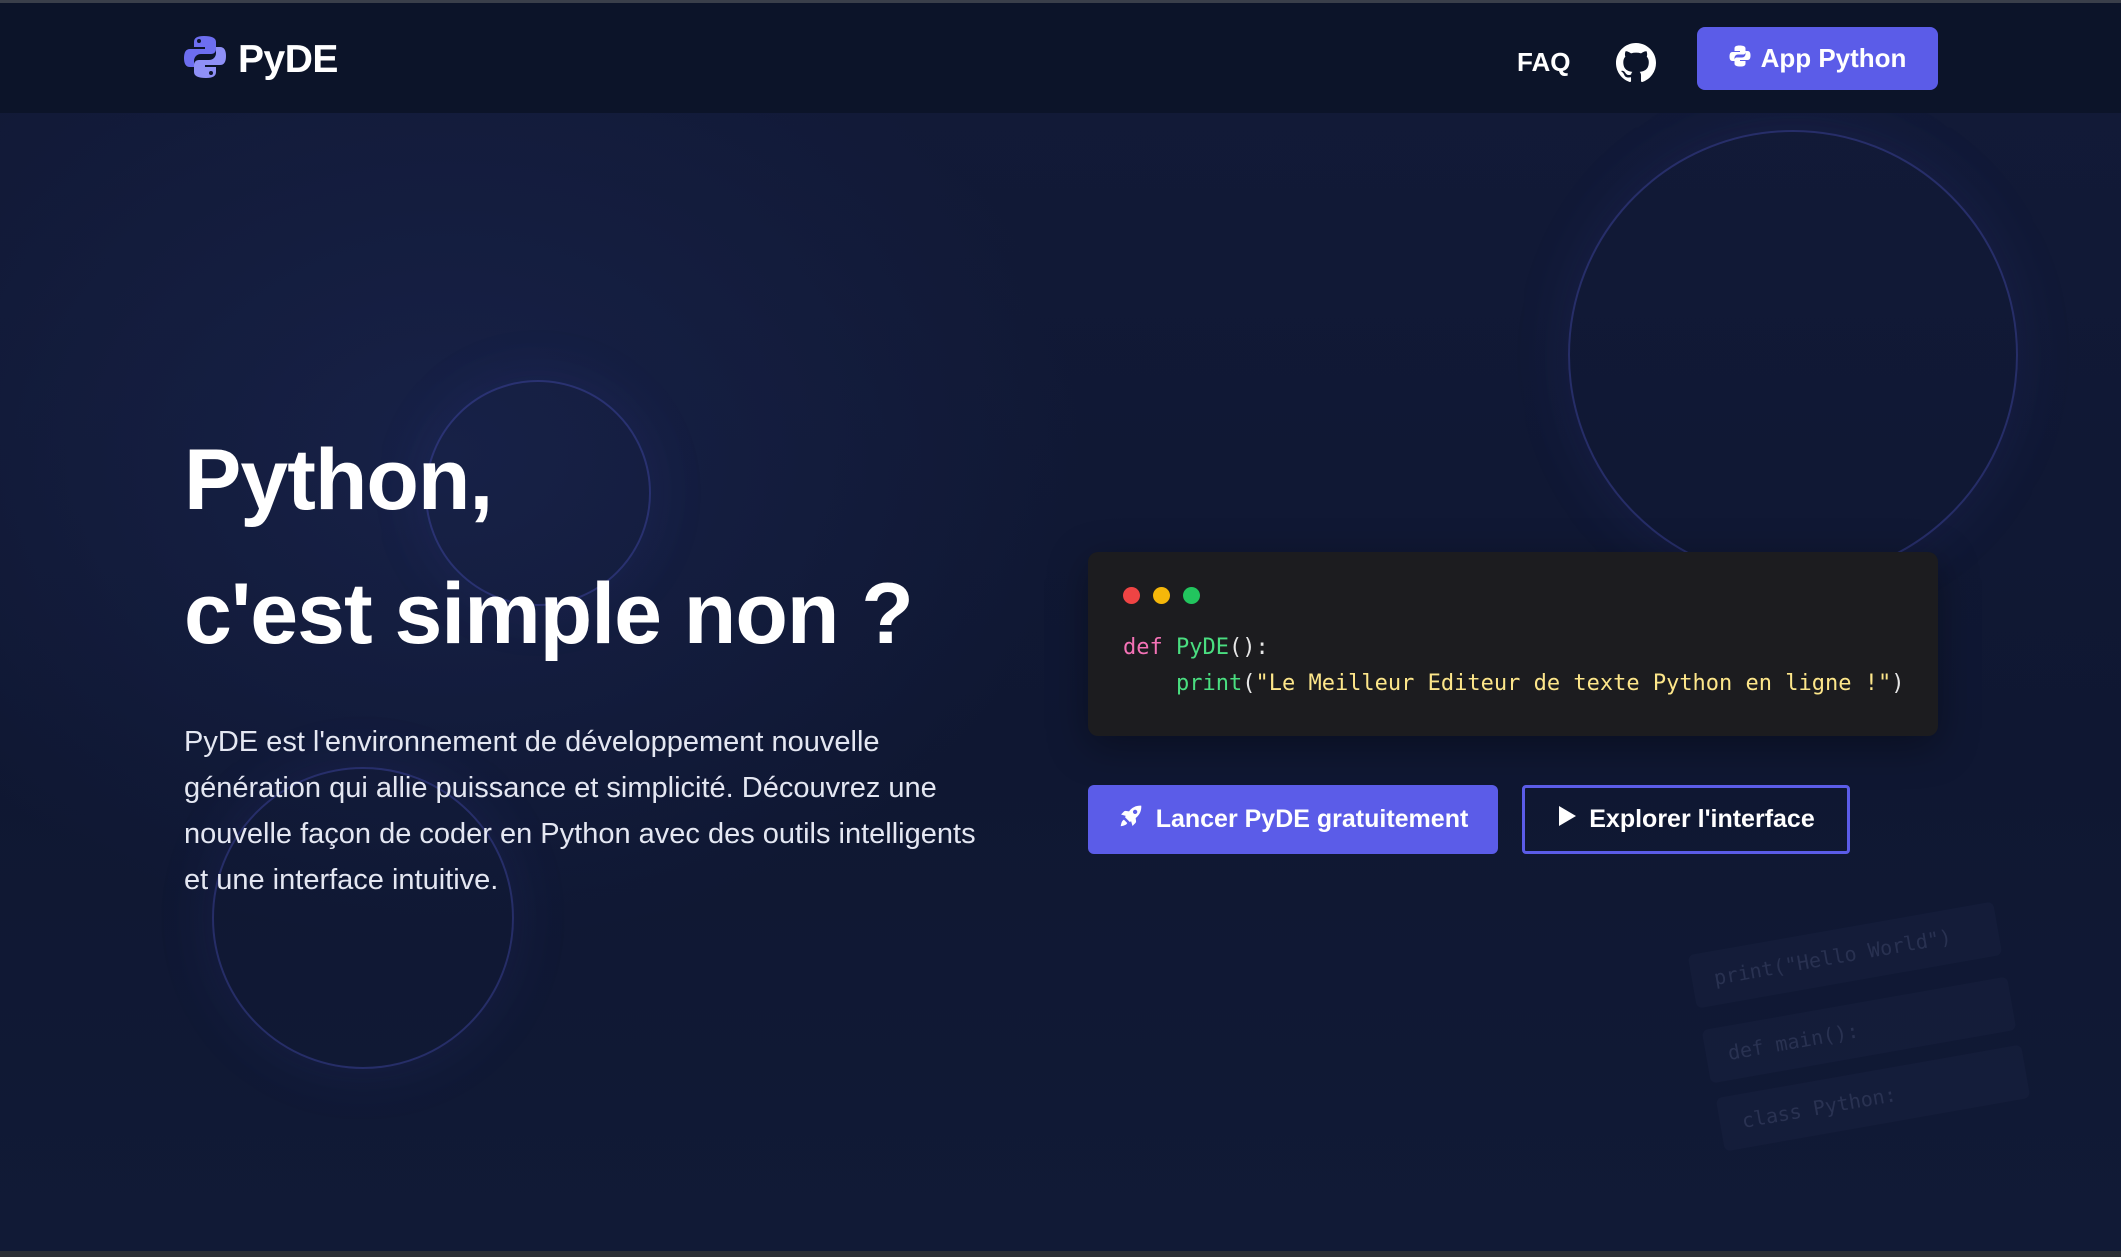 The image size is (2121, 1257). Describe the element at coordinates (1740, 58) in the screenshot. I see `python-icon` at that location.